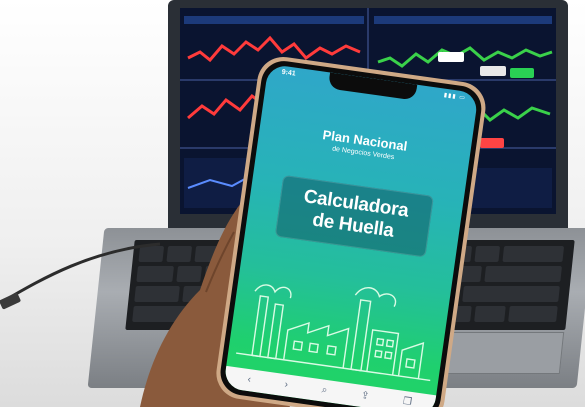 This screenshot has height=407, width=585. I want to click on brand-header: Plan Nacional de Negocios Verdes, so click(364, 145).